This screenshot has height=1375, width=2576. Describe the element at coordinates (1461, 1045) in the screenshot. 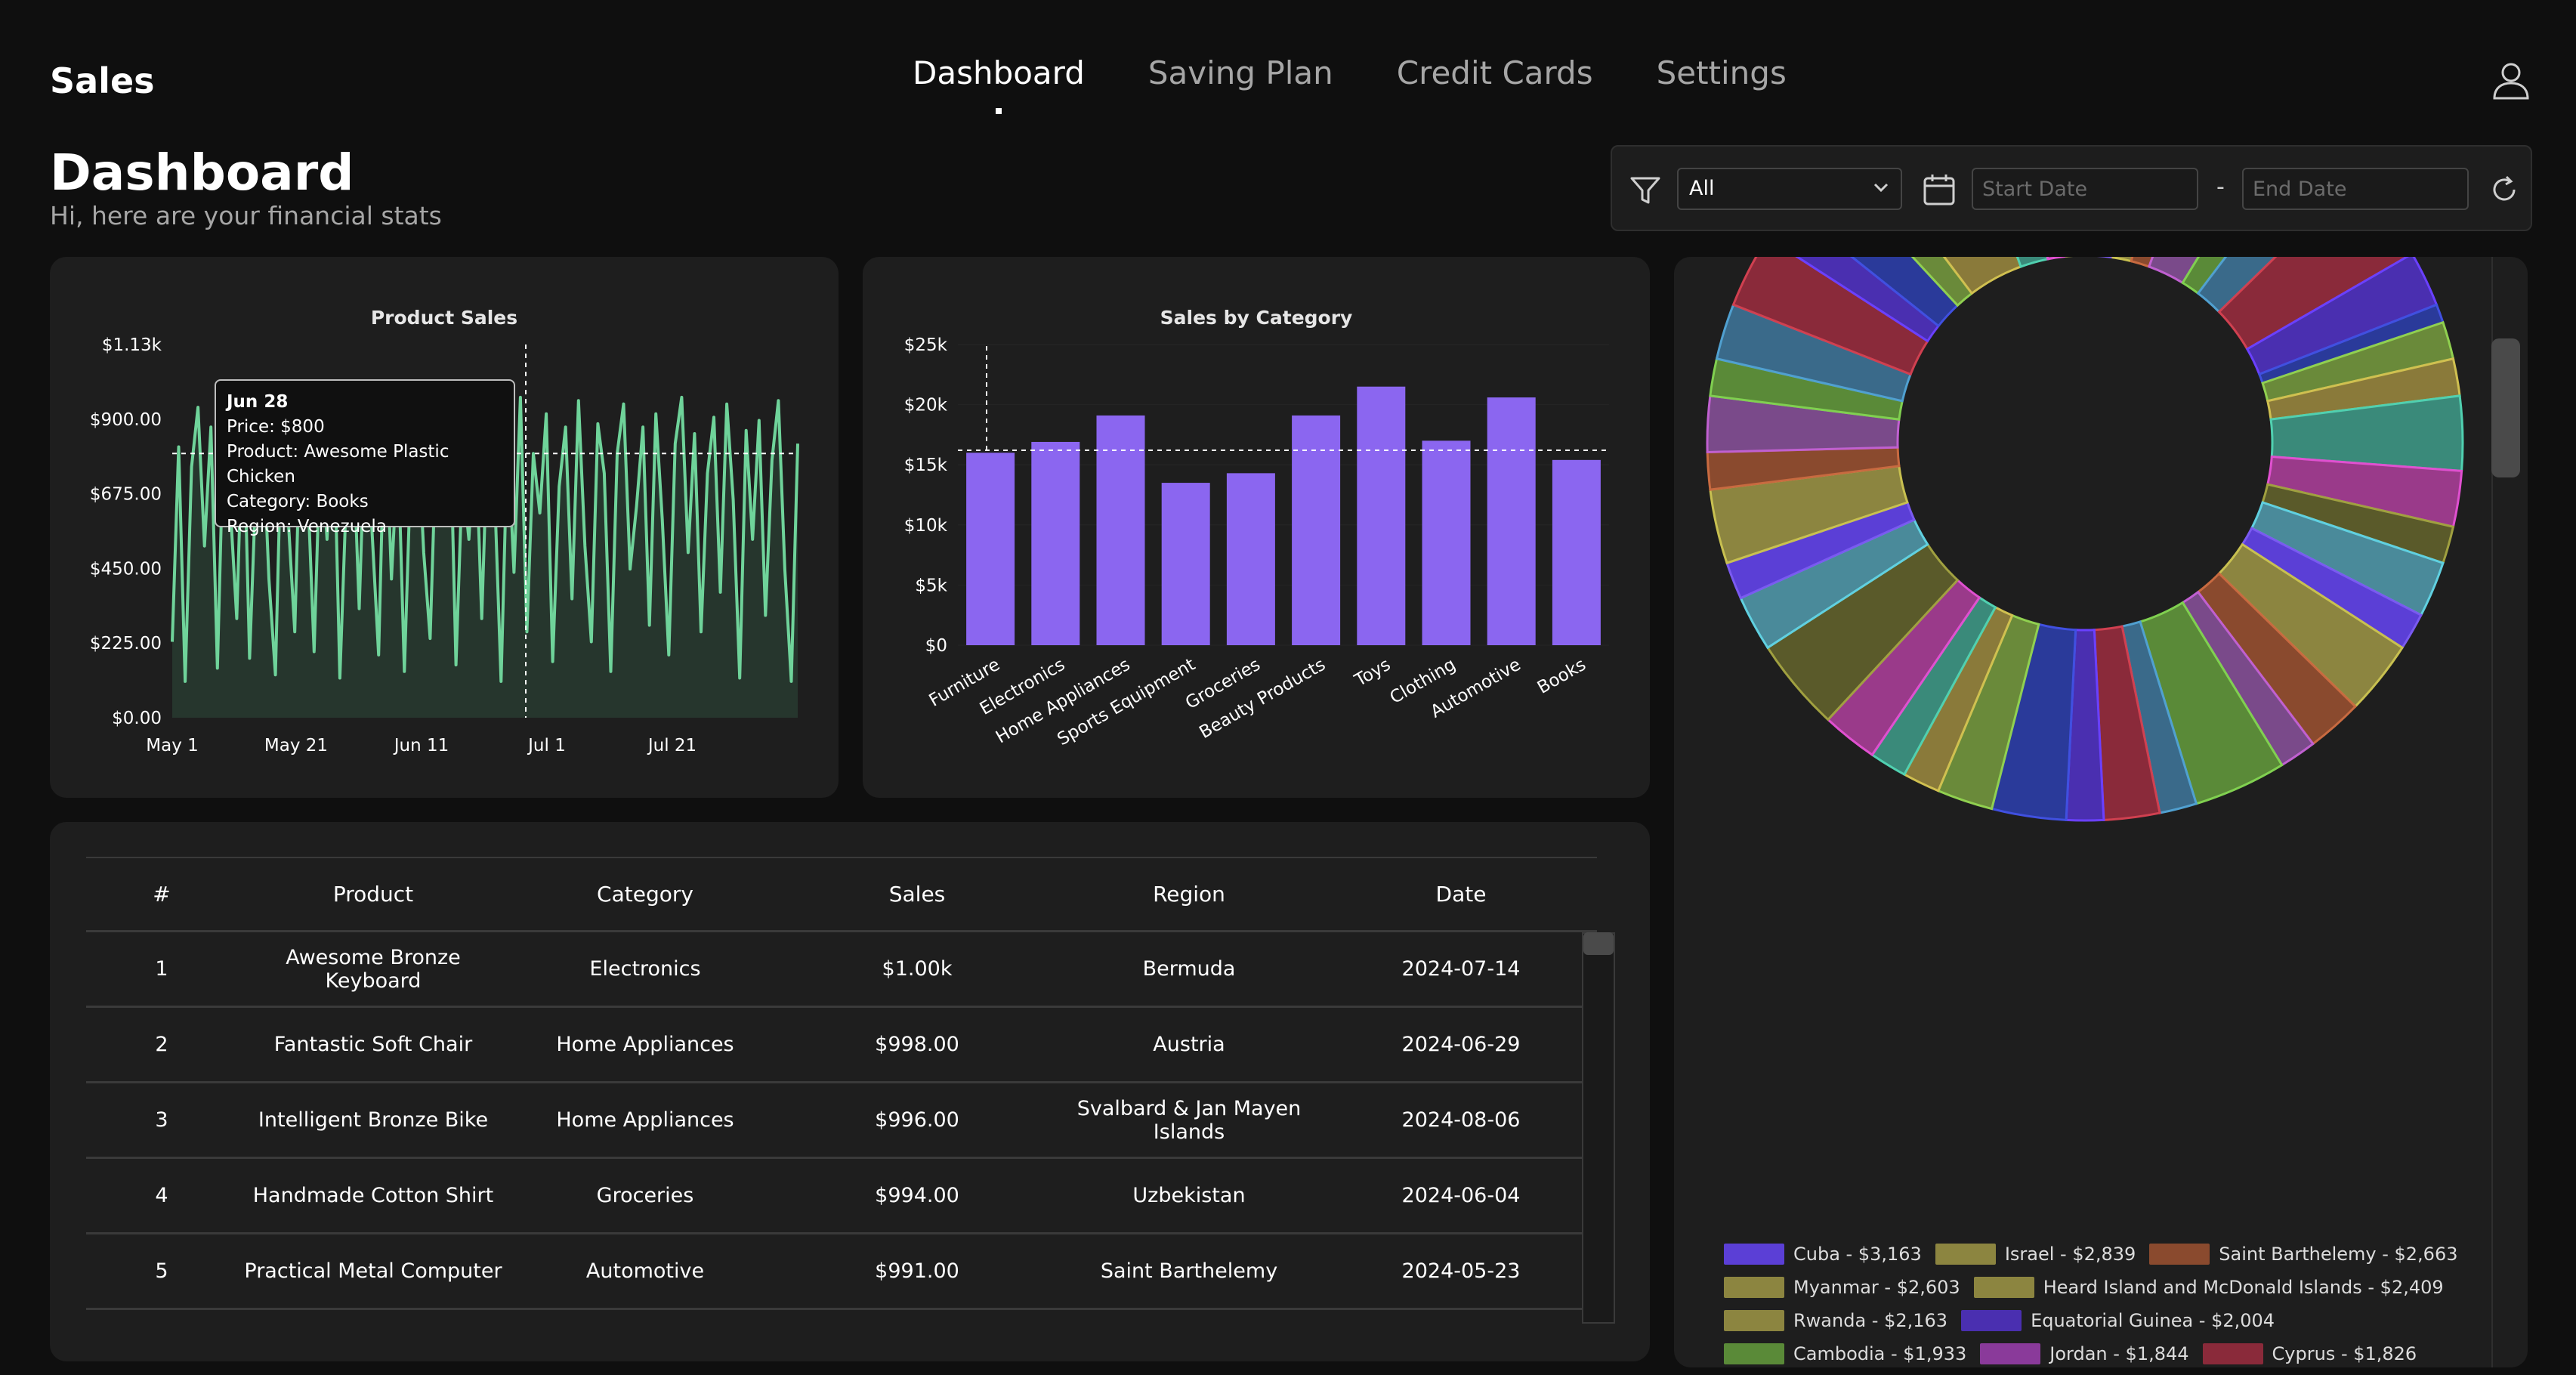

I see `cell-date: 2024-06-29` at that location.